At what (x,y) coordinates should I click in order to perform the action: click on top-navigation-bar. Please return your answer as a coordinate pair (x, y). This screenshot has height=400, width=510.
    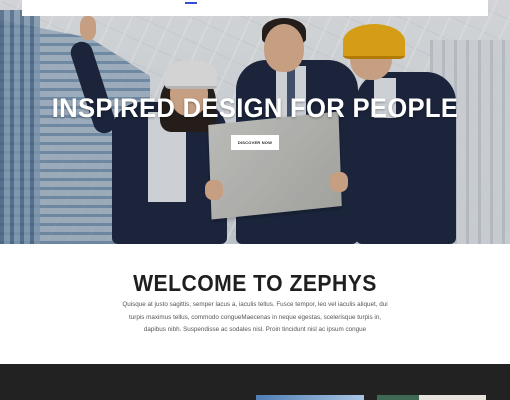
    Looking at the image, I should click on (255, 8).